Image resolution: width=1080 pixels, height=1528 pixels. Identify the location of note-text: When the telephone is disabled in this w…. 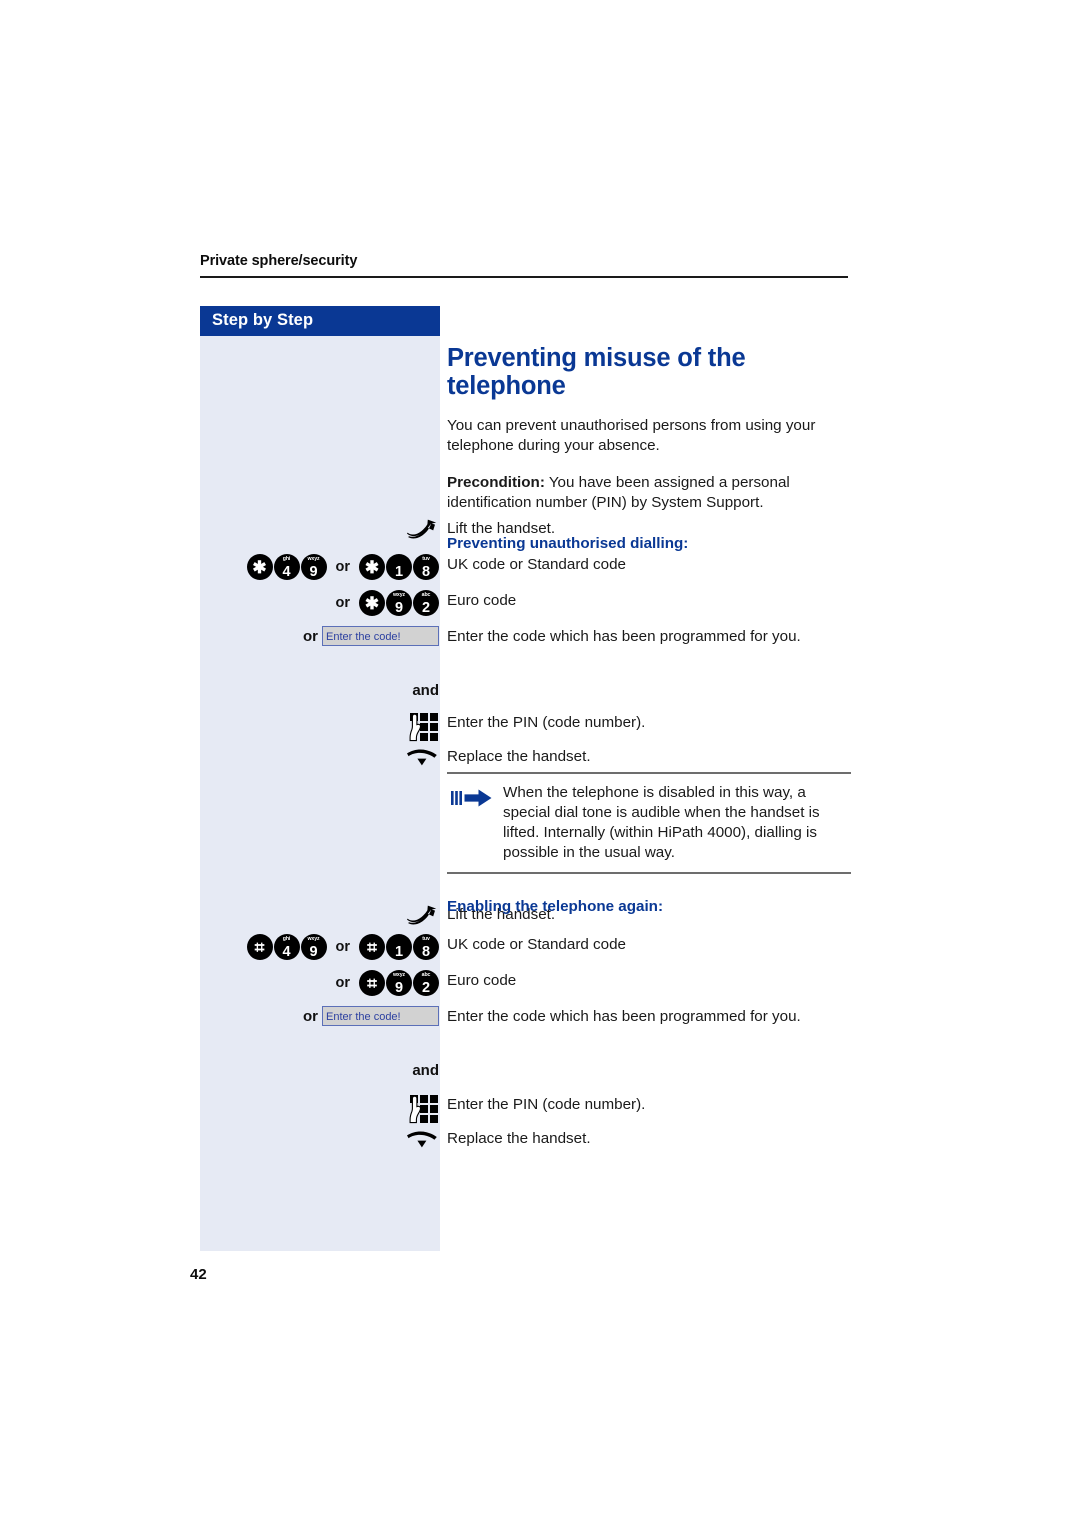
(661, 822).